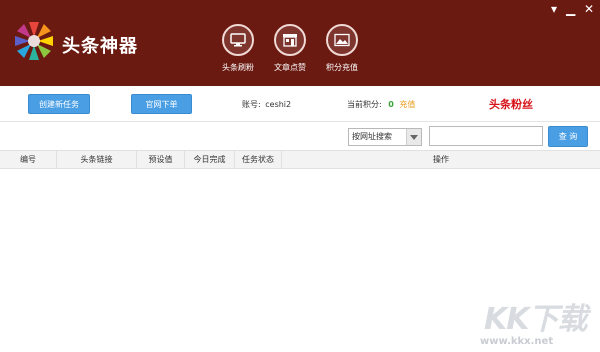 The image size is (600, 352). I want to click on column-header-today-done: 今日完成, so click(210, 159).